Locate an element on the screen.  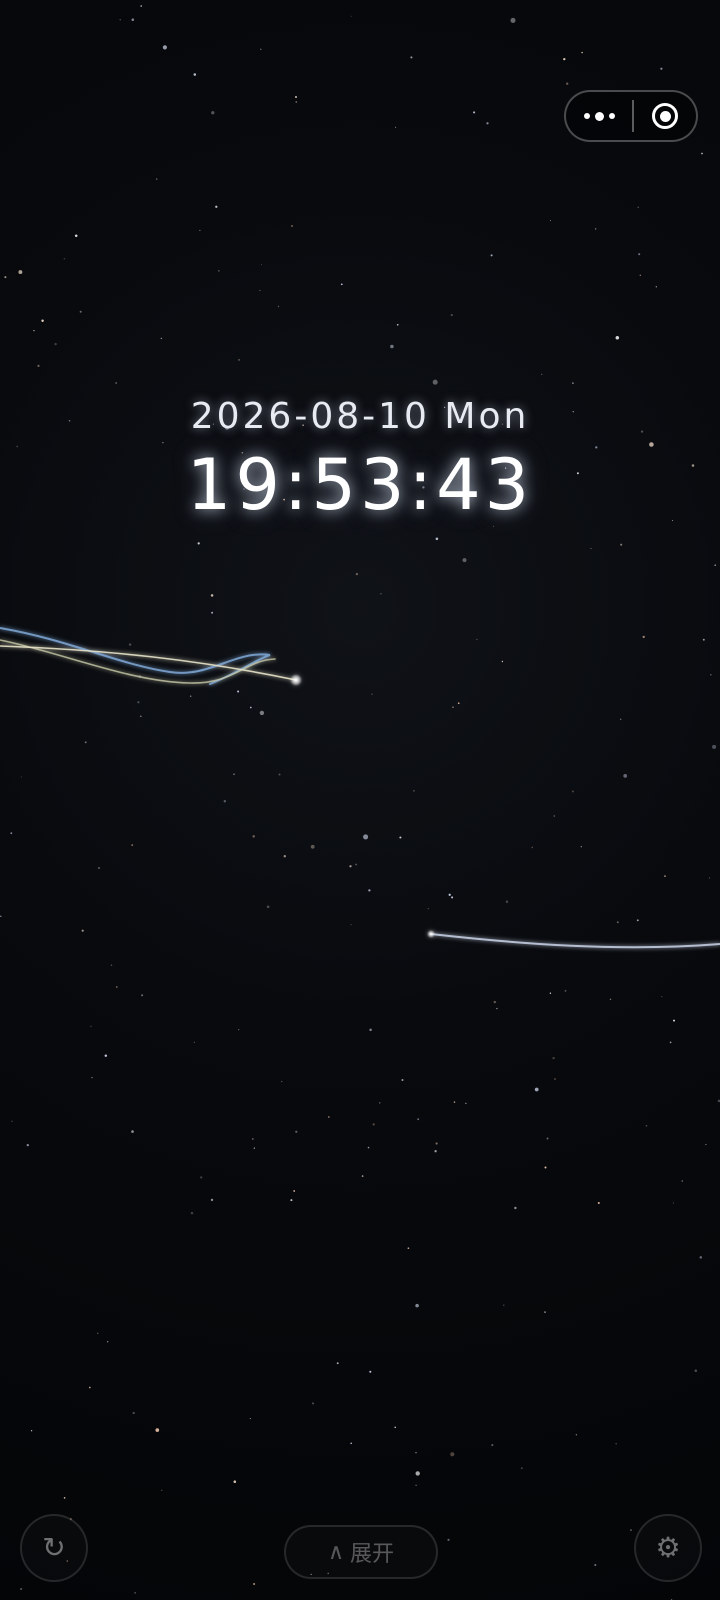
settings-button: ⚙ is located at coordinates (668, 1548).